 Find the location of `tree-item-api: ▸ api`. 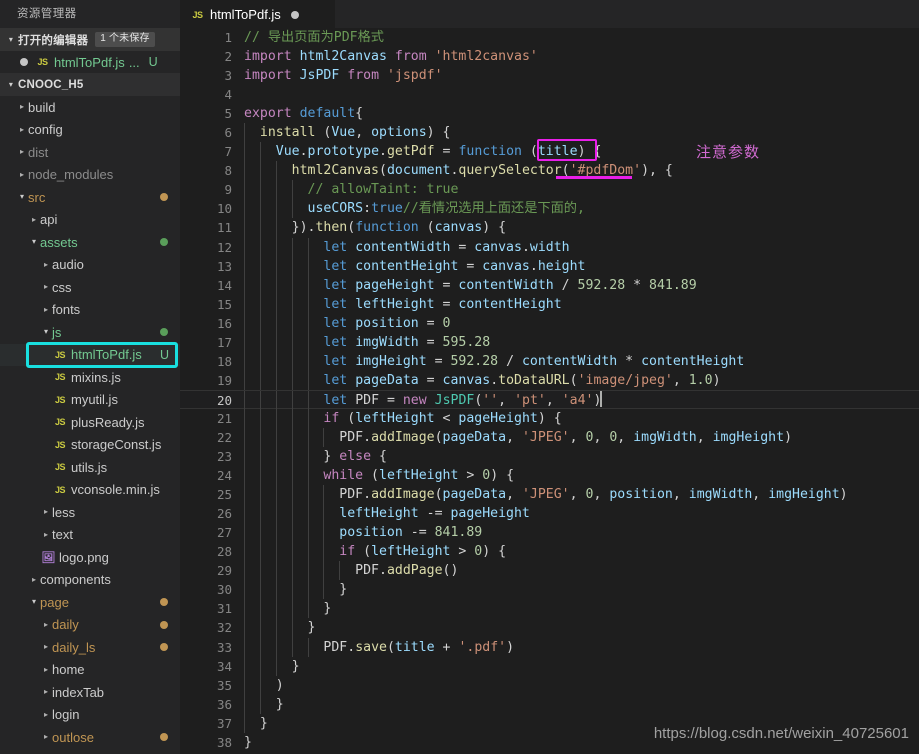

tree-item-api: ▸ api is located at coordinates (90, 220).